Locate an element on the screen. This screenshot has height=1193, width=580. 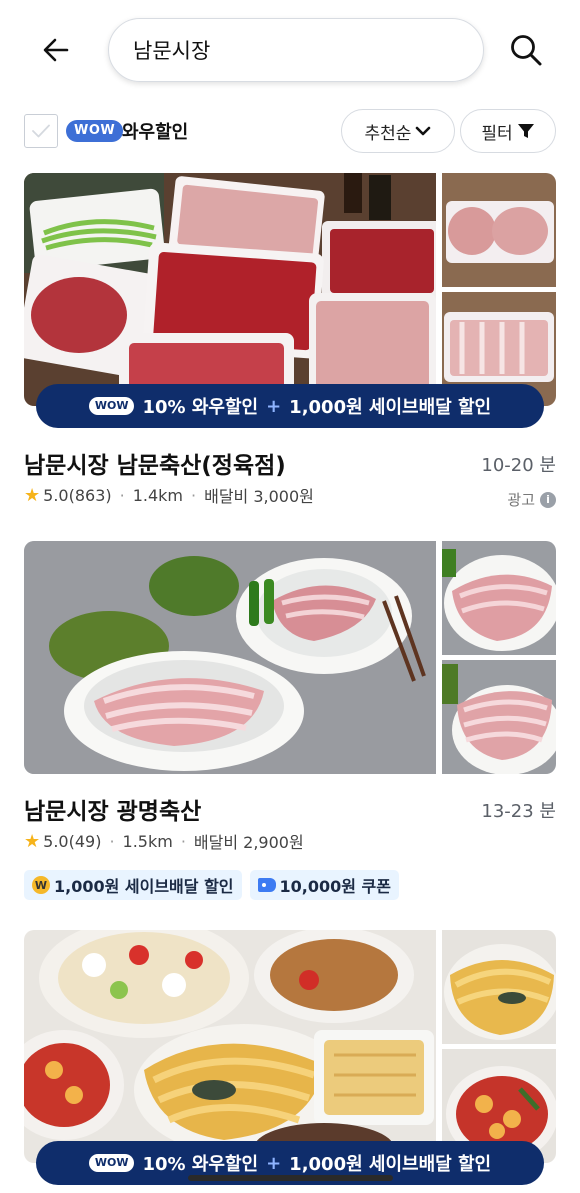
distance: 1.5km is located at coordinates (147, 841).